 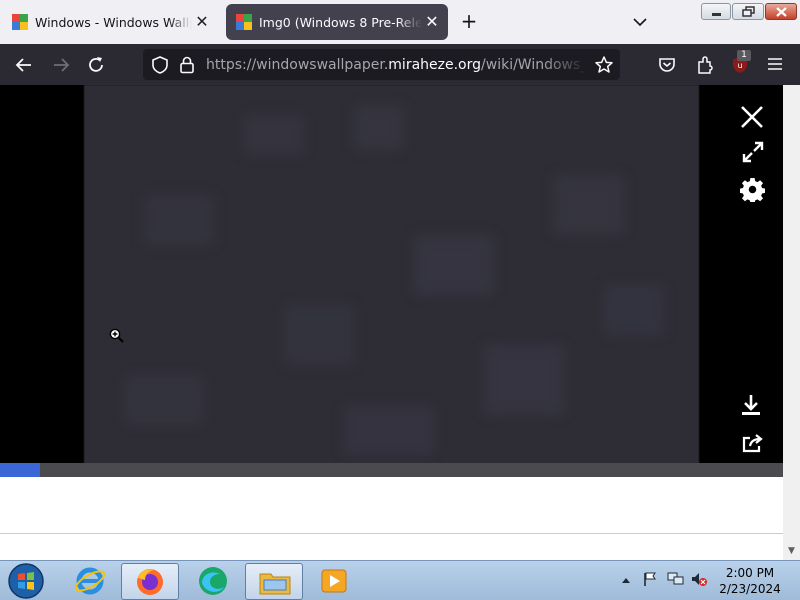 What do you see at coordinates (750, 589) in the screenshot?
I see `clock-date: 2/23/2024` at bounding box center [750, 589].